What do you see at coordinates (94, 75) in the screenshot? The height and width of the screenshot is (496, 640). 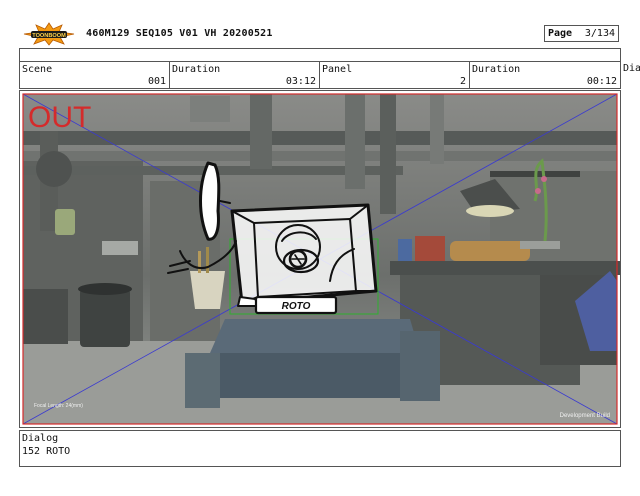 I see `scene-cell: Scene 001` at bounding box center [94, 75].